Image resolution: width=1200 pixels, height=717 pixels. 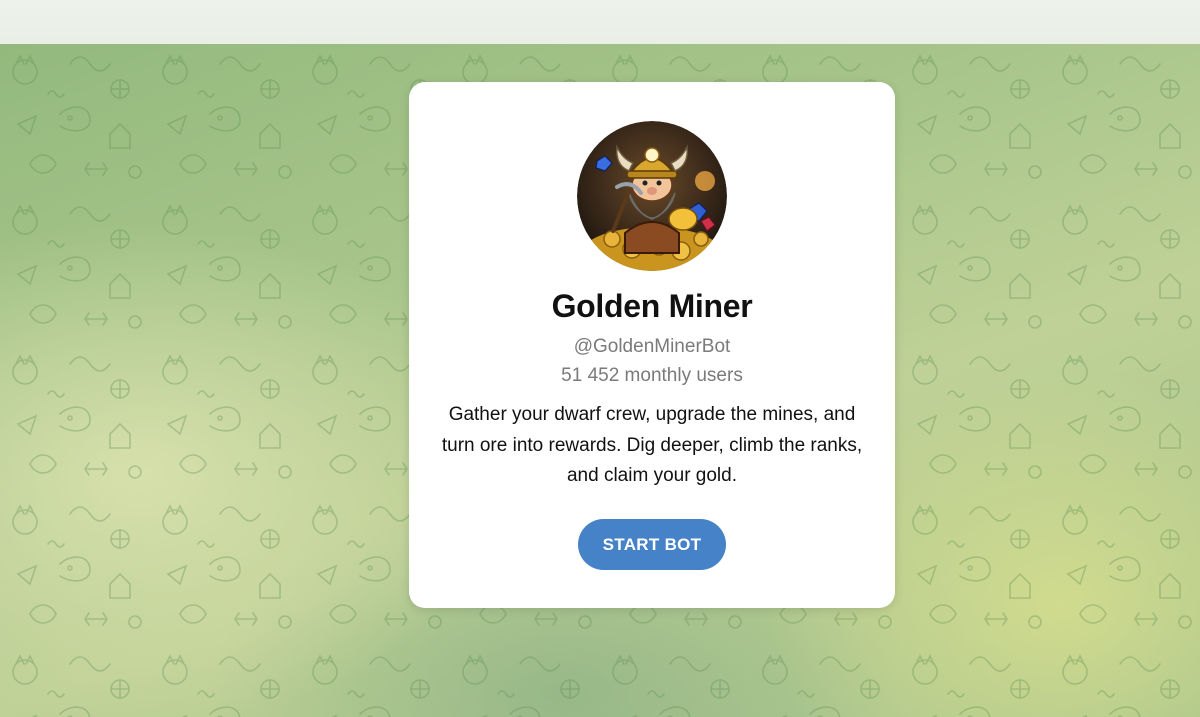 I want to click on bot-name: Golden Miner, so click(x=652, y=306).